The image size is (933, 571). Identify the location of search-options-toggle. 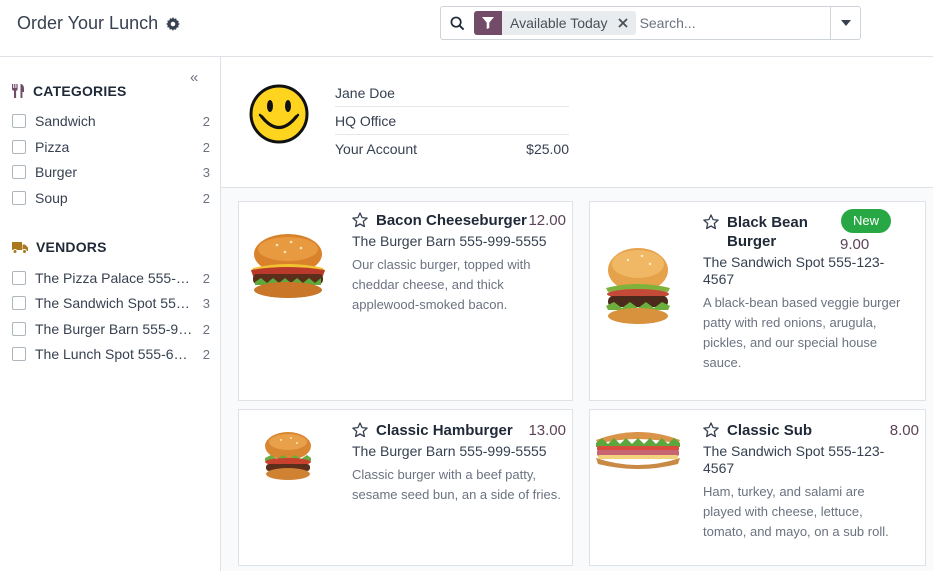
(845, 23).